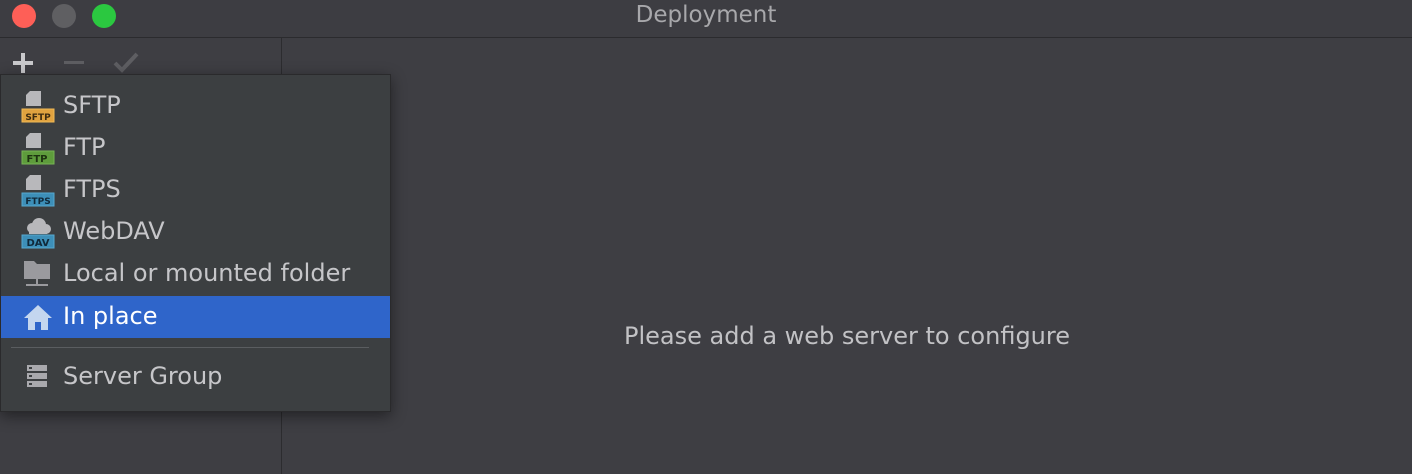  What do you see at coordinates (37, 159) in the screenshot?
I see `svg-text: FTP` at bounding box center [37, 159].